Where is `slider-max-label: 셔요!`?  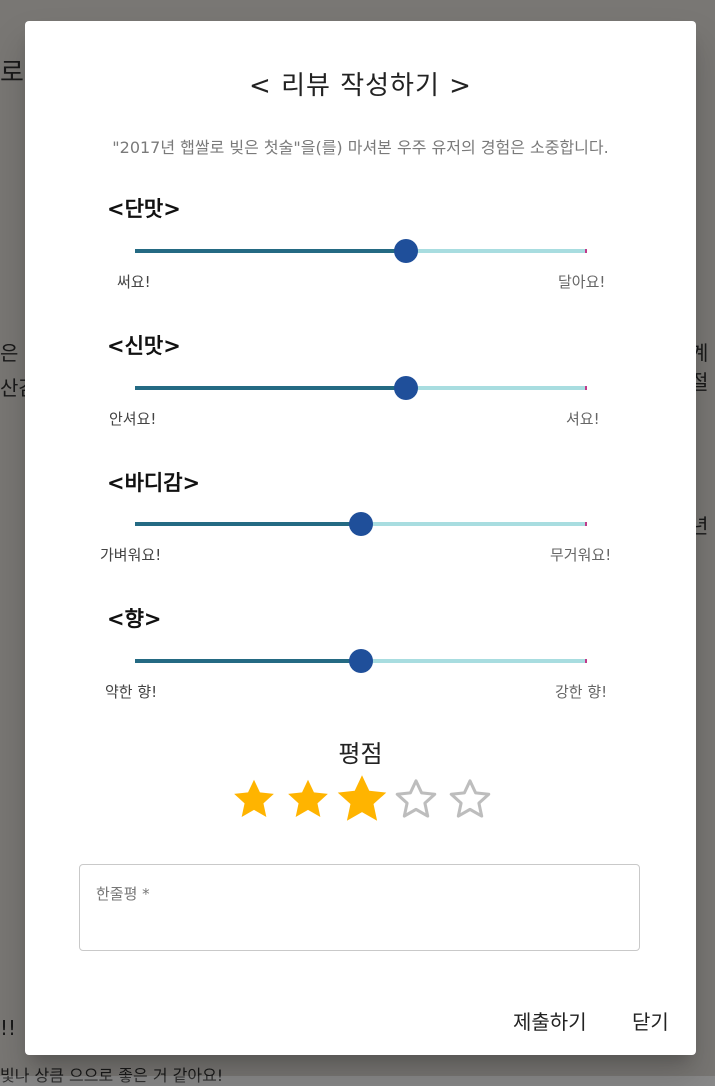 slider-max-label: 셔요! is located at coordinates (583, 419).